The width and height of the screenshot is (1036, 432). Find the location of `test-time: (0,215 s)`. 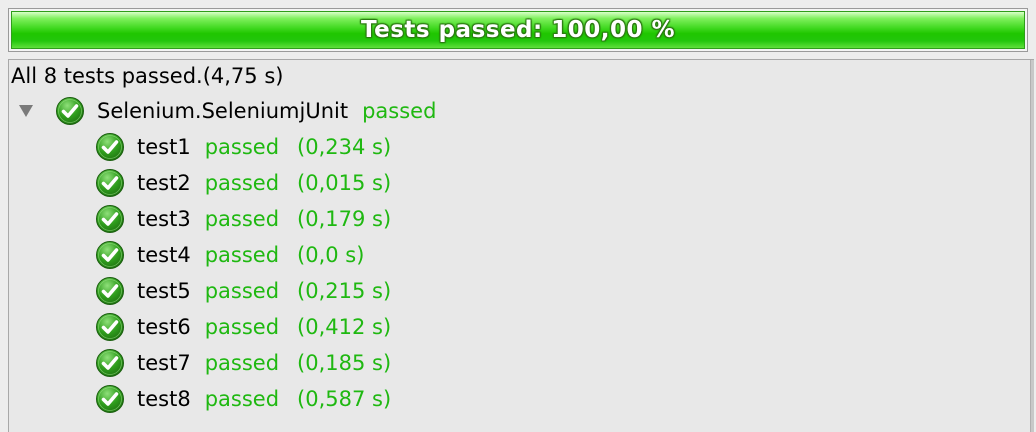

test-time: (0,215 s) is located at coordinates (344, 291).